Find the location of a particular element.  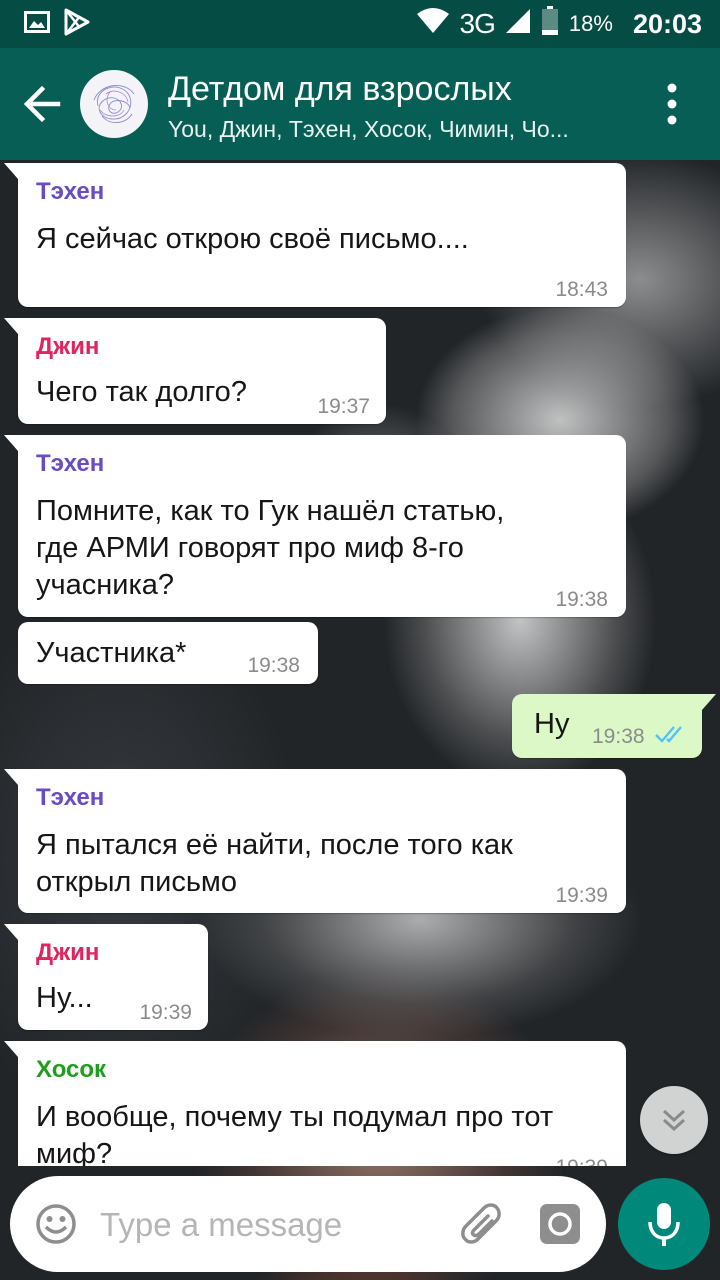

message-input is located at coordinates (270, 1225).